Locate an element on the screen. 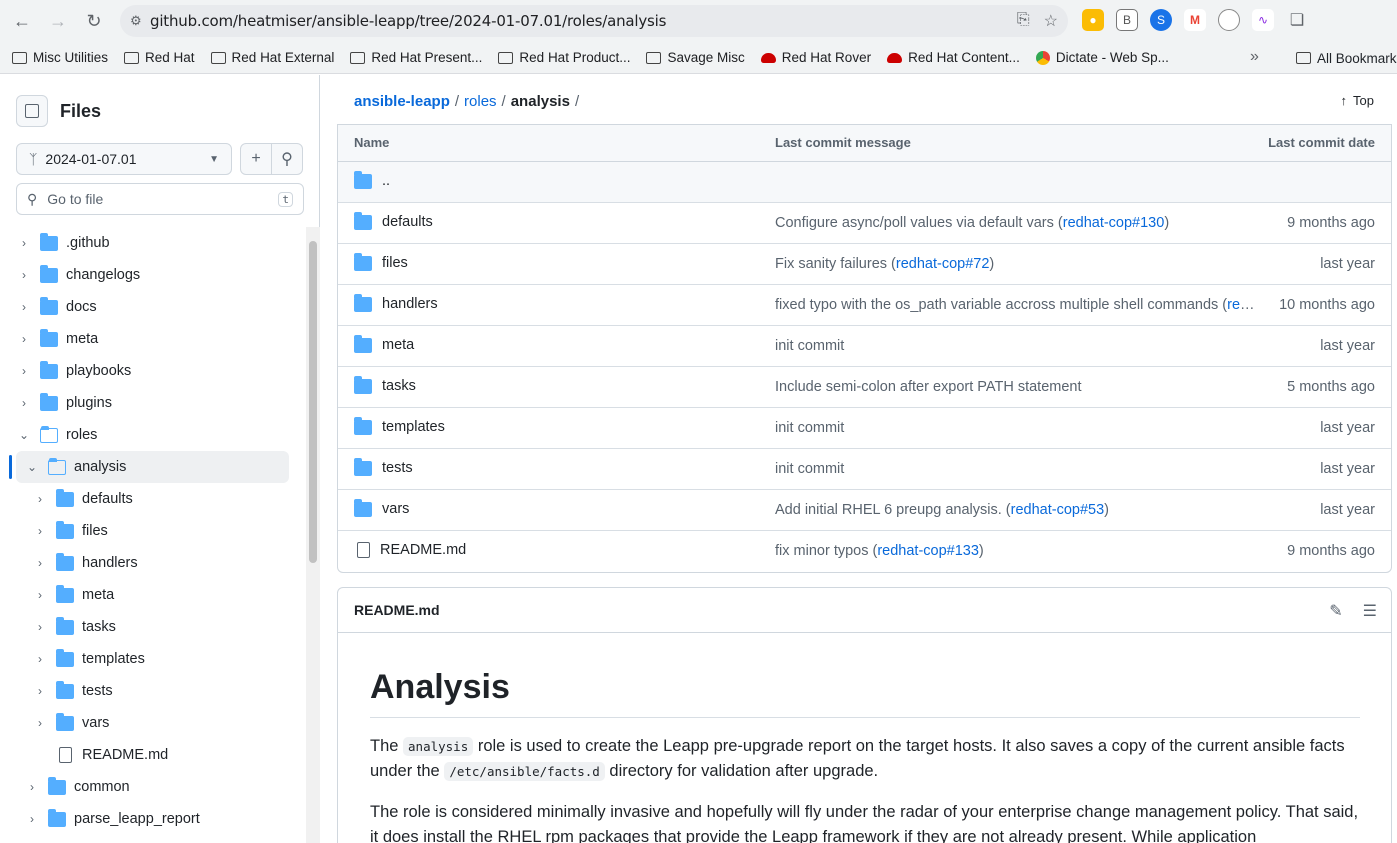  add-file-button: + is located at coordinates (256, 159).